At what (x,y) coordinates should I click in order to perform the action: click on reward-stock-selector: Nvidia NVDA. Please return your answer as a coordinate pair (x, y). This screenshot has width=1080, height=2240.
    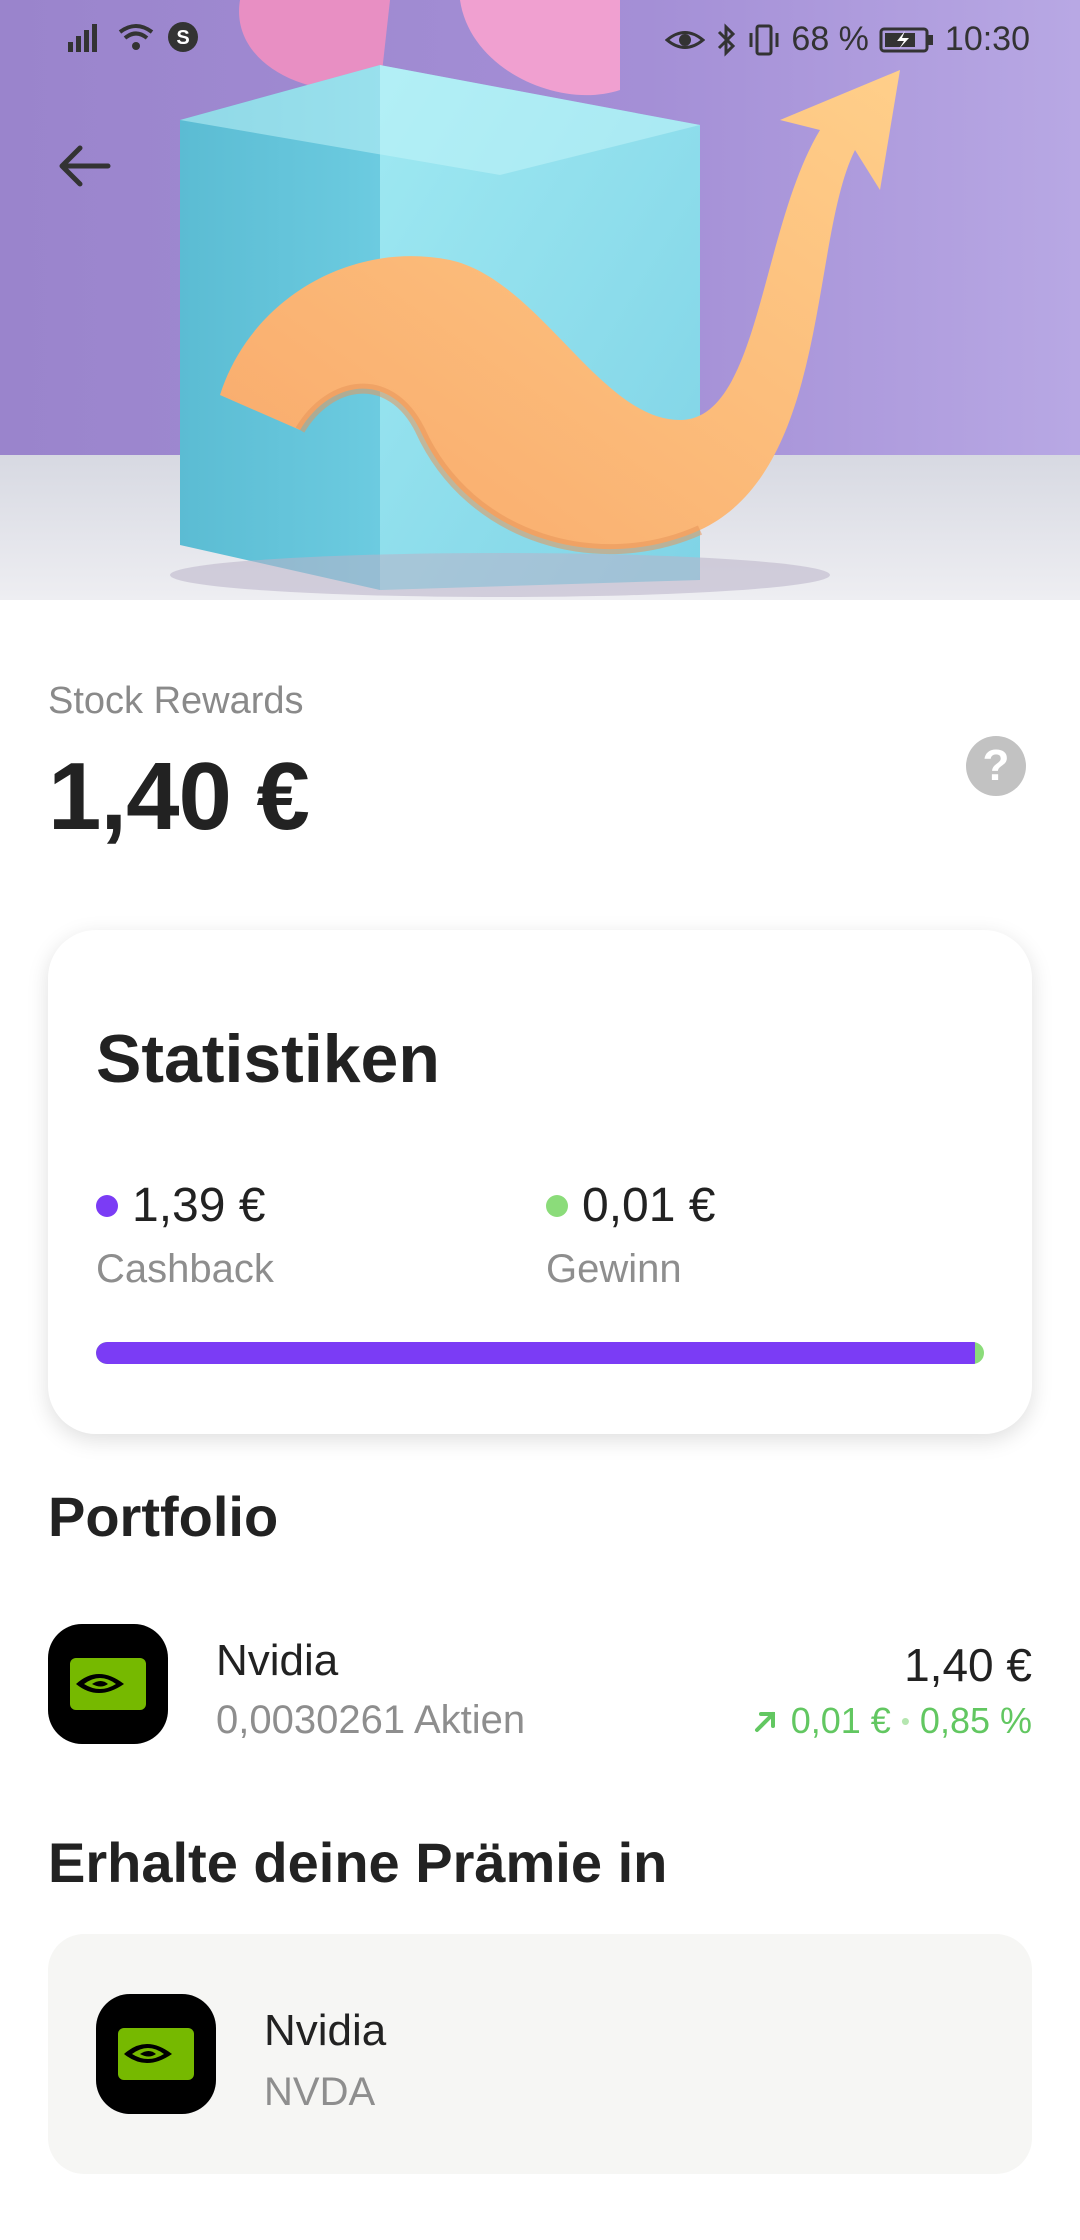
    Looking at the image, I should click on (540, 2054).